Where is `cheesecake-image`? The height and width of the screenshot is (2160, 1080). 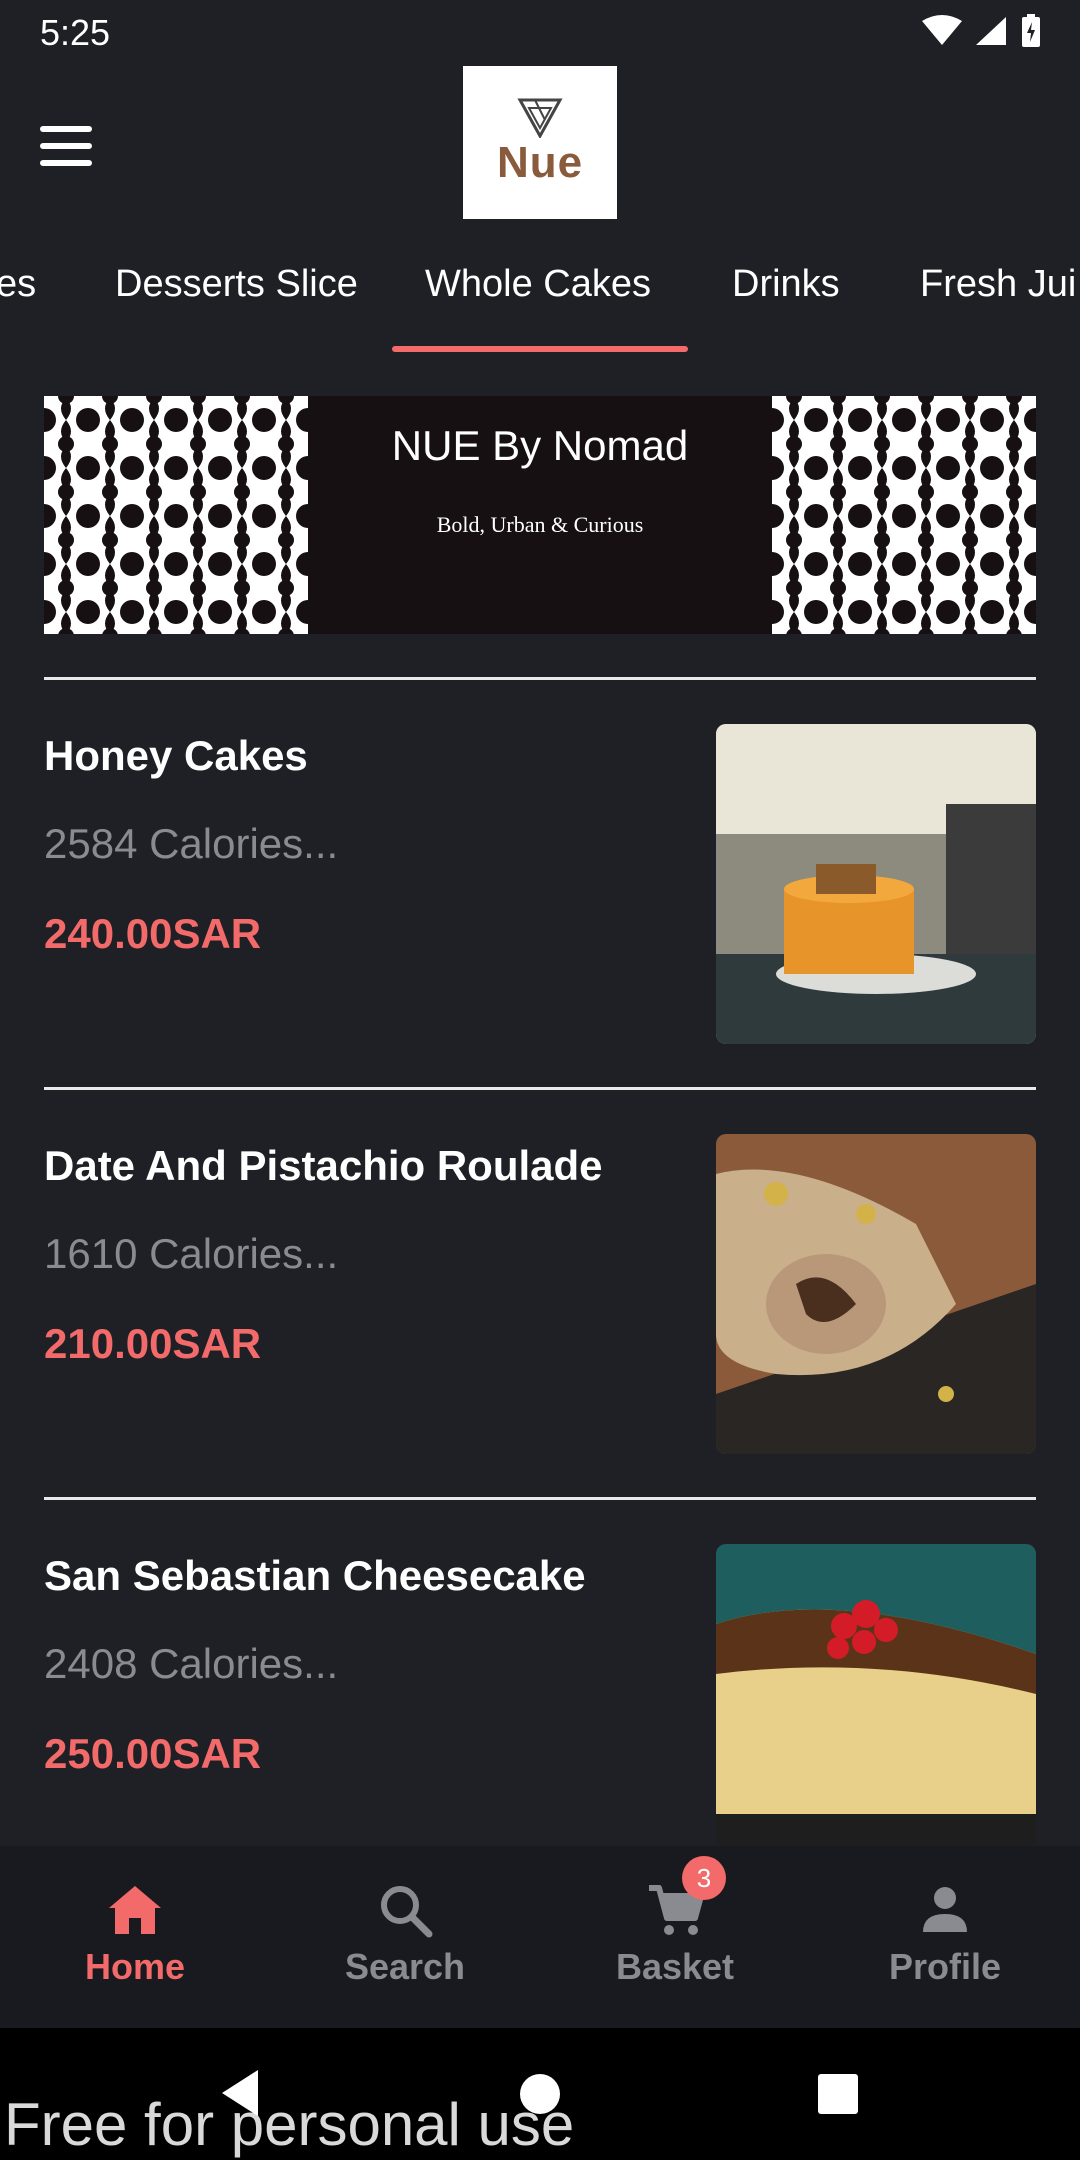
cheesecake-image is located at coordinates (876, 1695).